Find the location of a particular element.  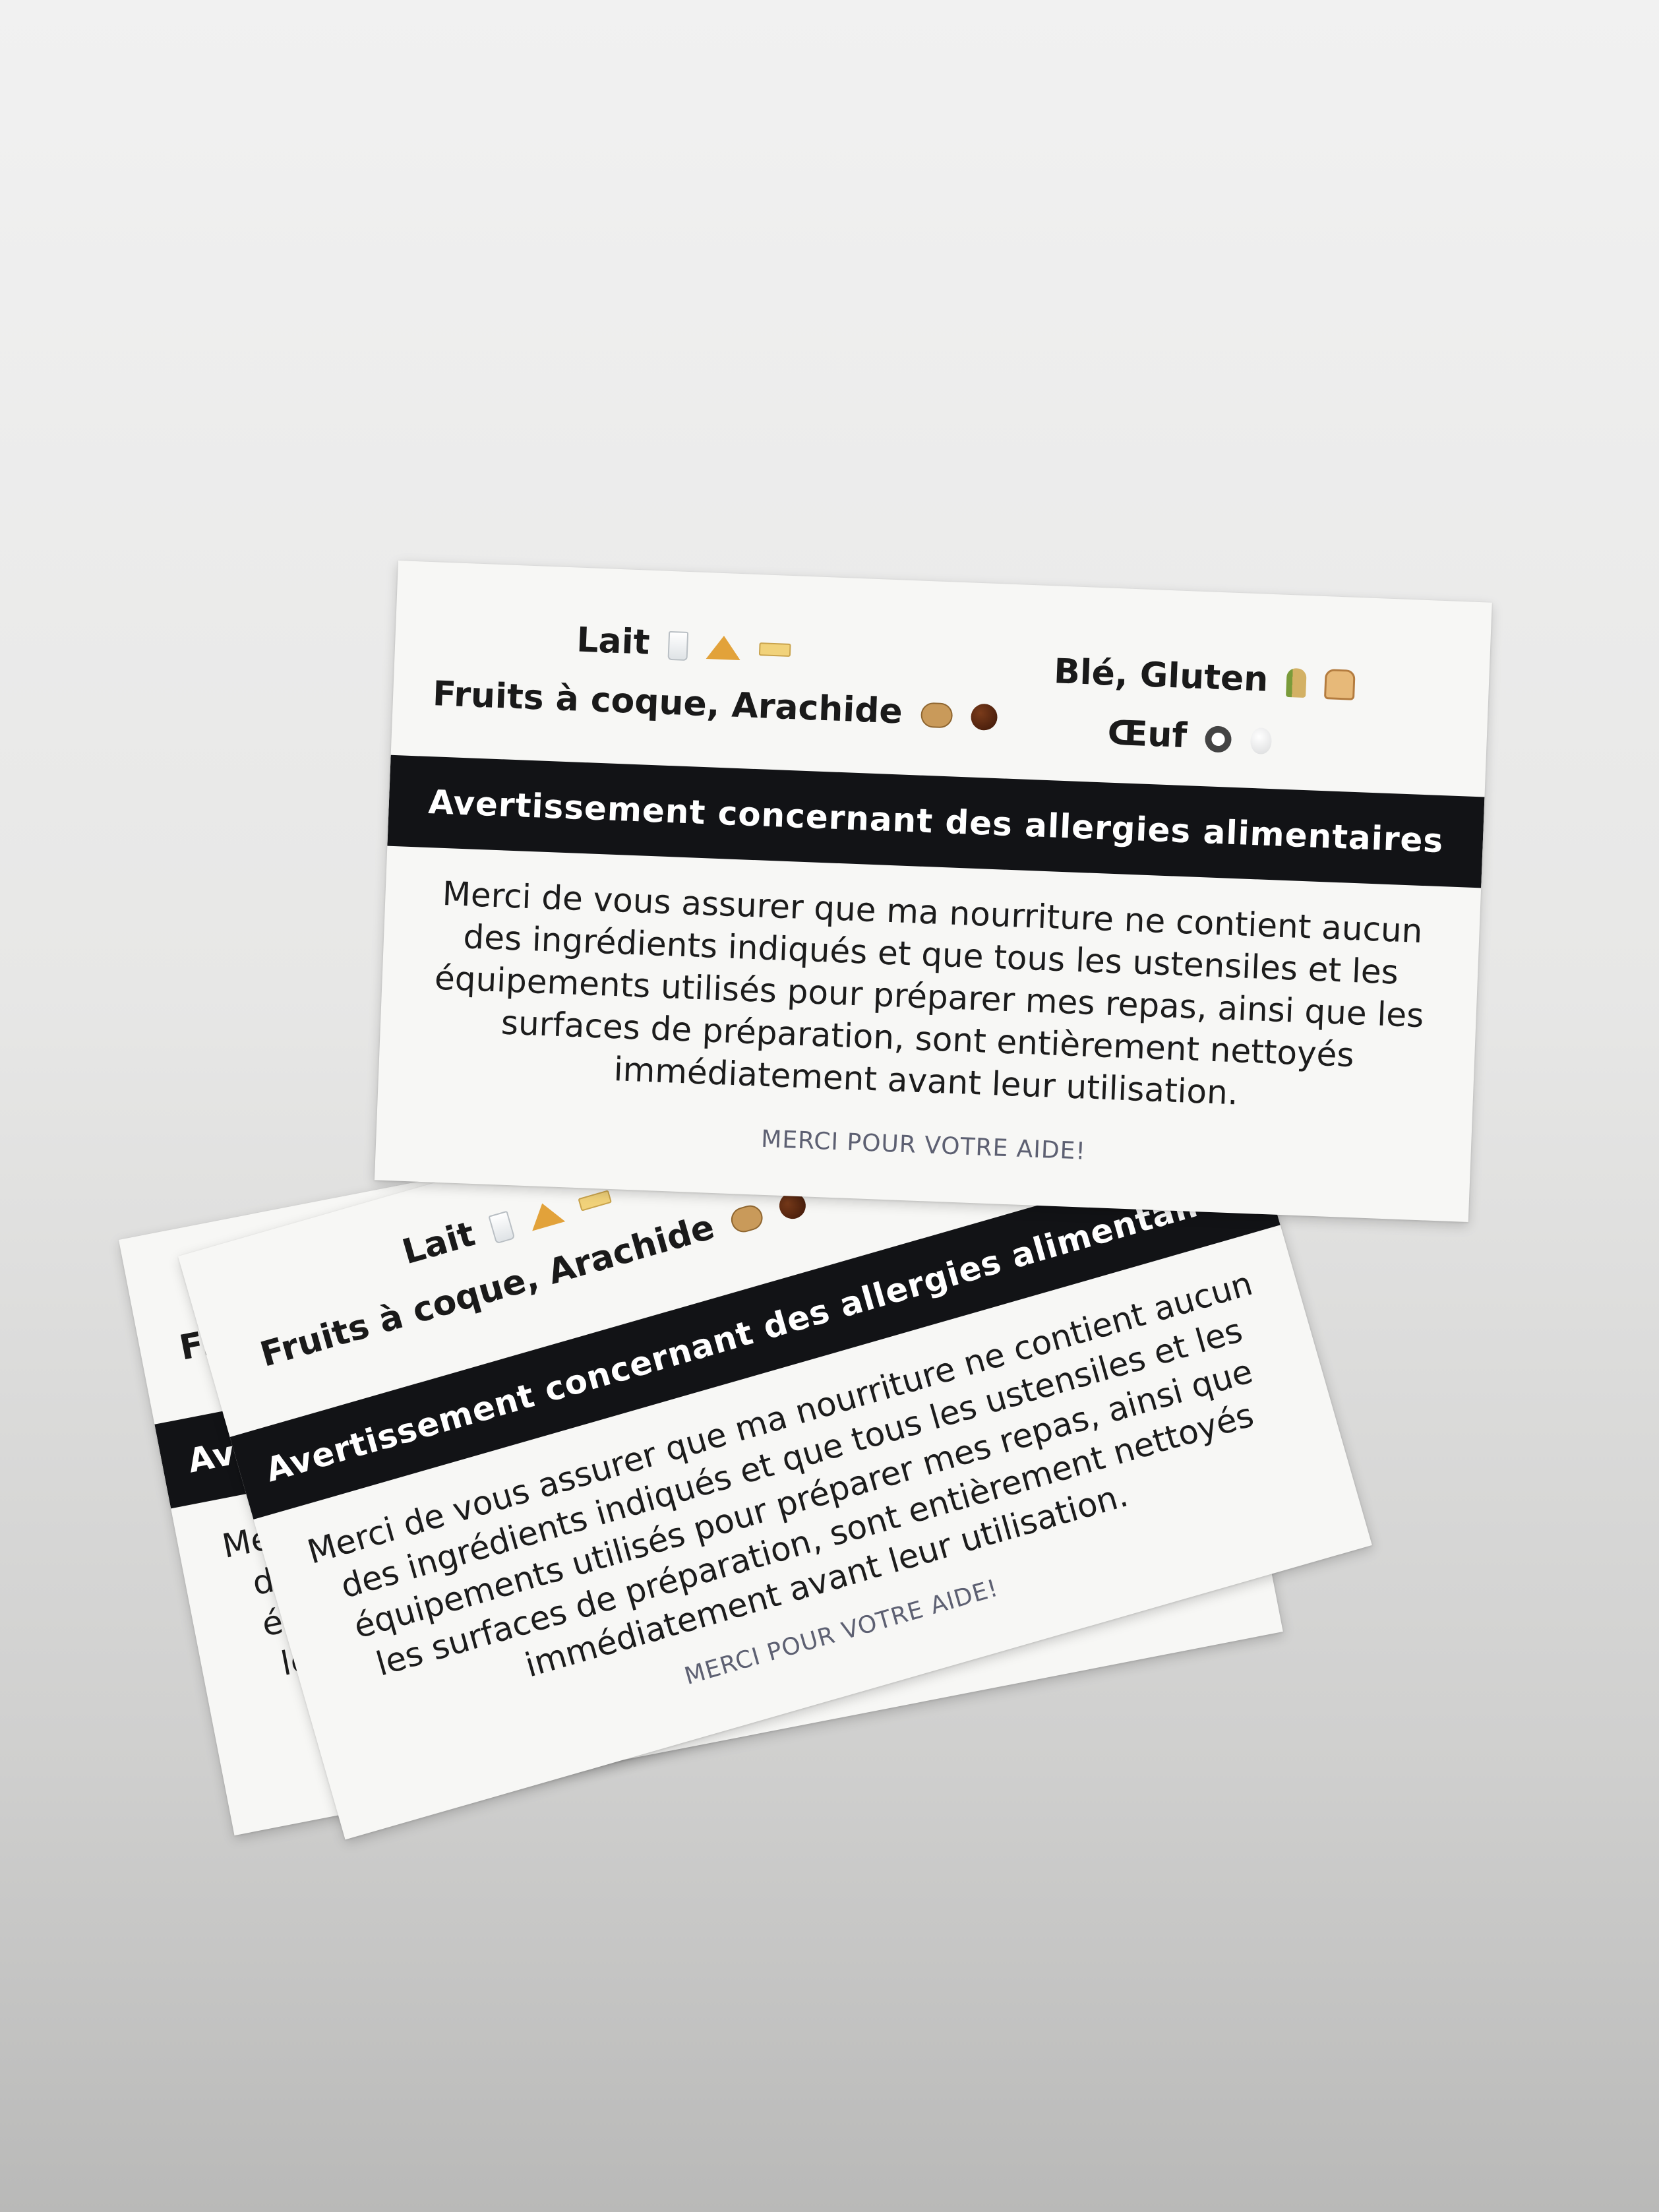

allergen-milk: Lait is located at coordinates (683, 643).